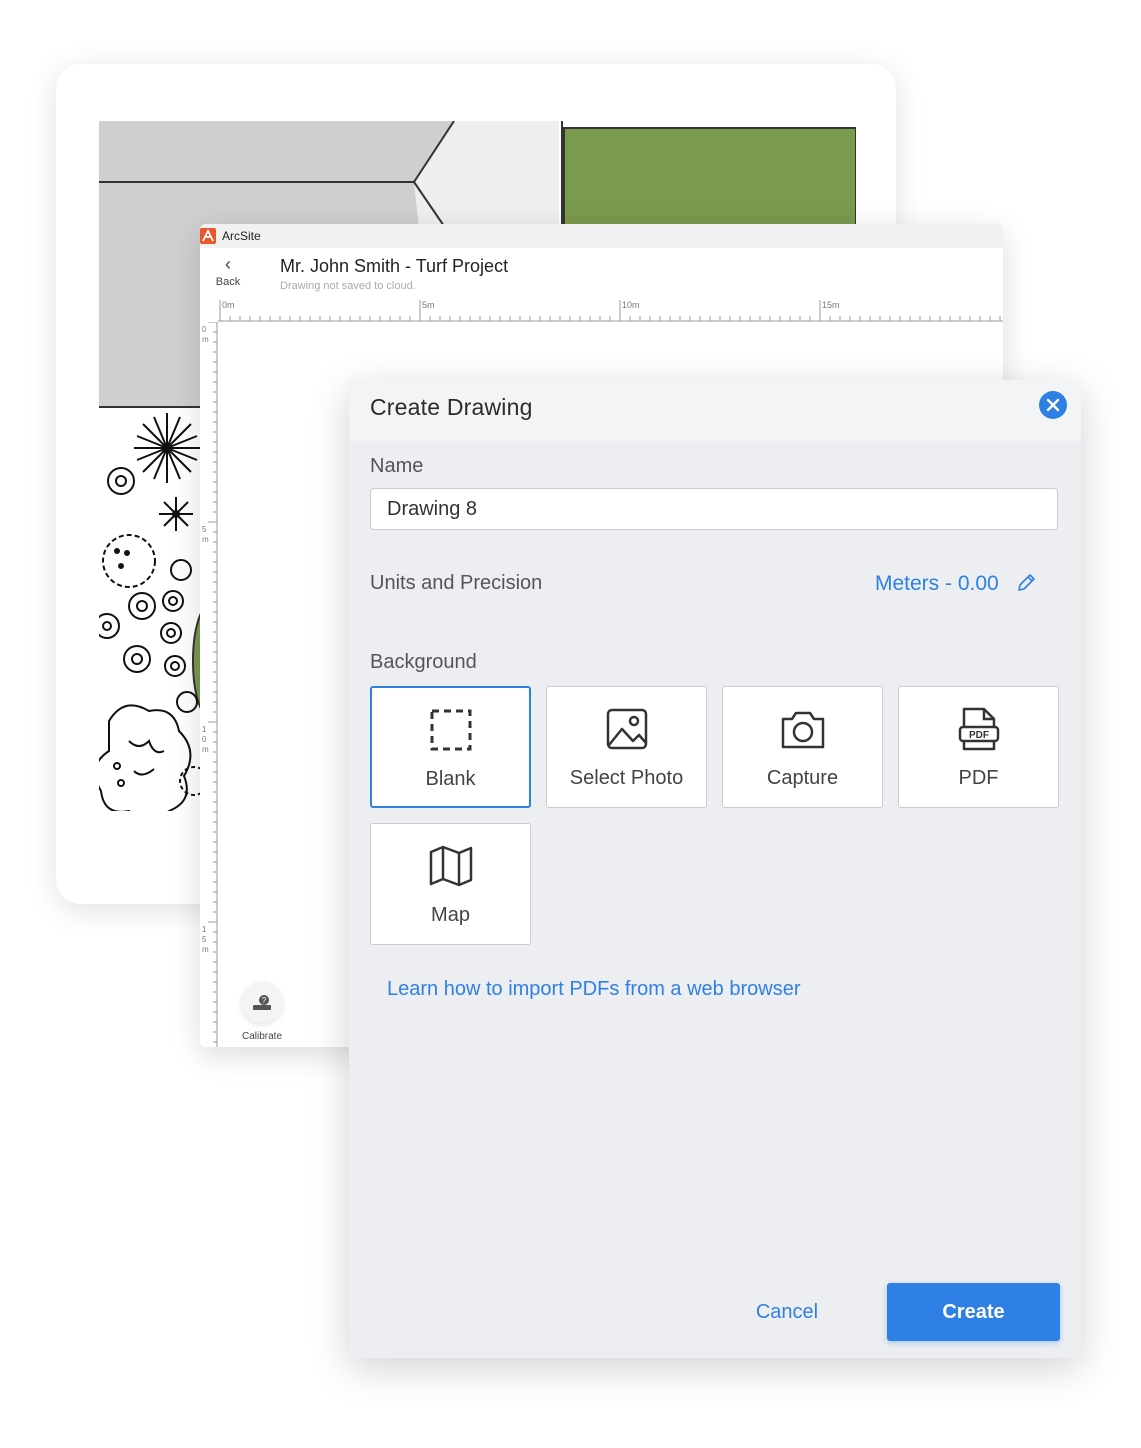  What do you see at coordinates (450, 866) in the screenshot?
I see `map-icon` at bounding box center [450, 866].